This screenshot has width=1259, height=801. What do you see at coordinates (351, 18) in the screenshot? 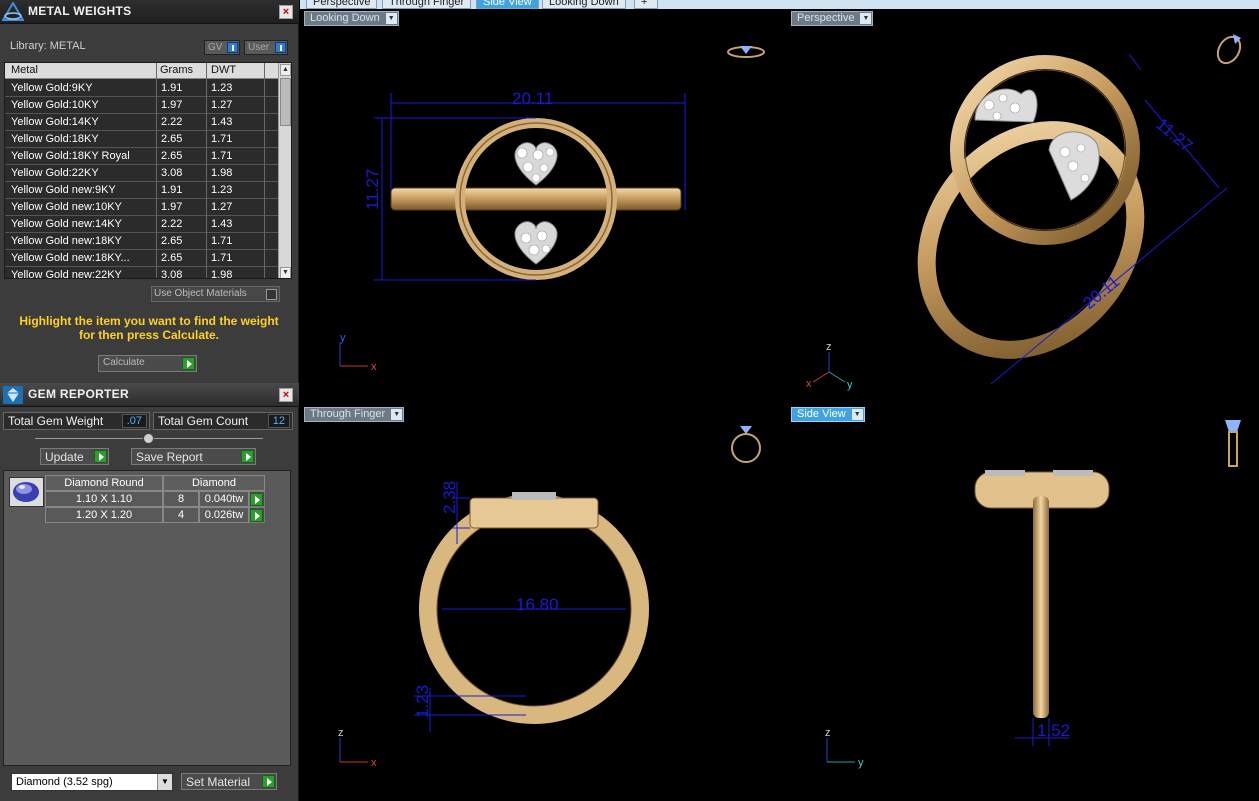
I see `viewport-label-looking-down: Looking Down ▼` at bounding box center [351, 18].